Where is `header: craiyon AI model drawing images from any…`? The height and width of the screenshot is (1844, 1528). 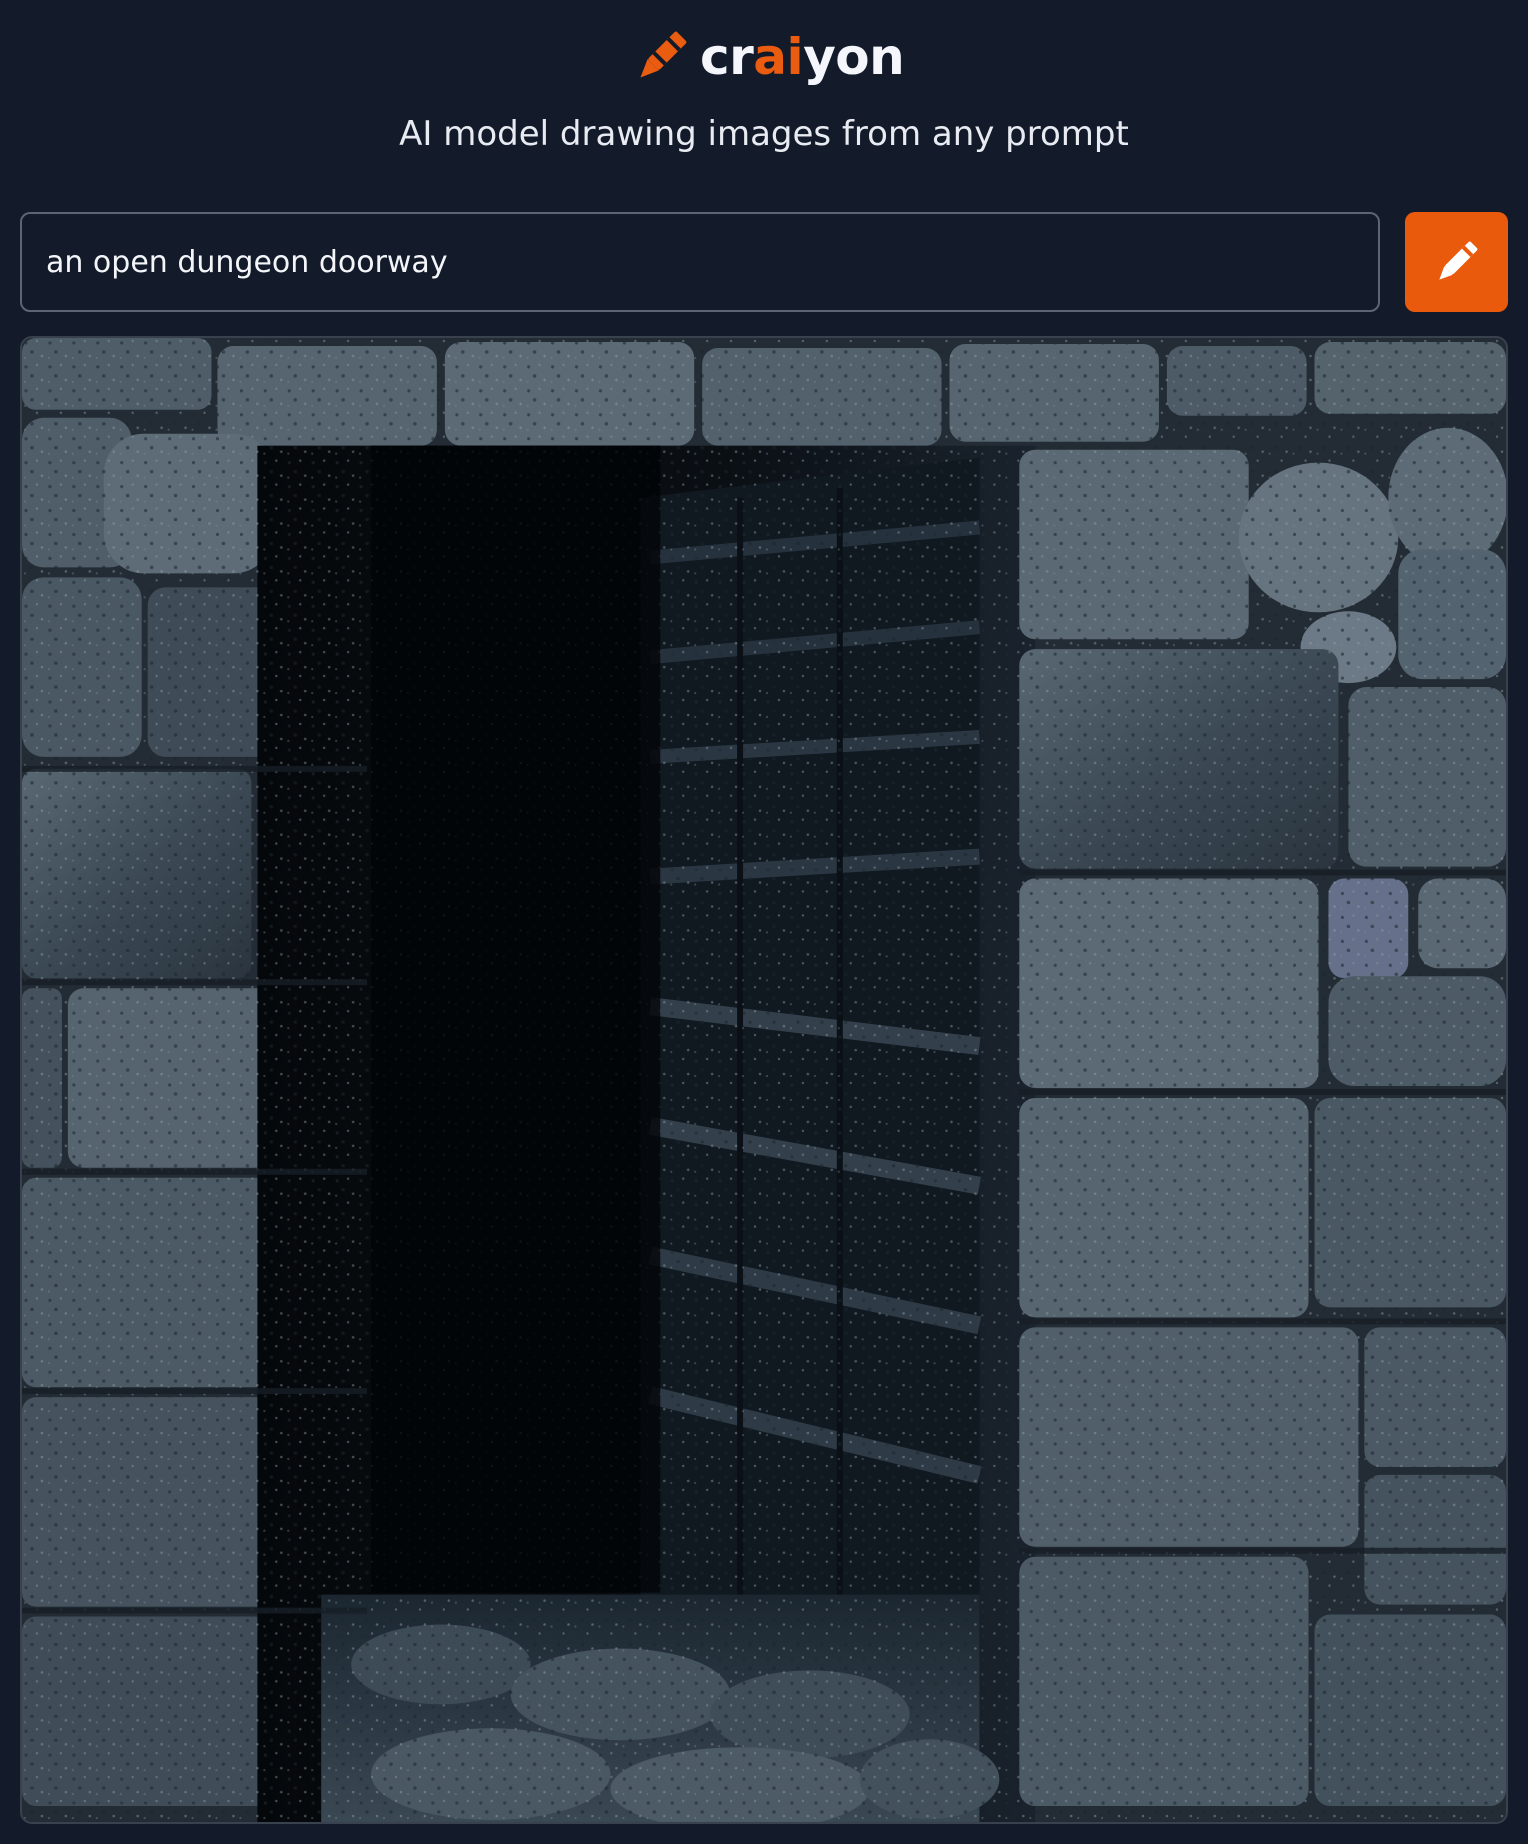
header: craiyon AI model drawing images from any… is located at coordinates (764, 95).